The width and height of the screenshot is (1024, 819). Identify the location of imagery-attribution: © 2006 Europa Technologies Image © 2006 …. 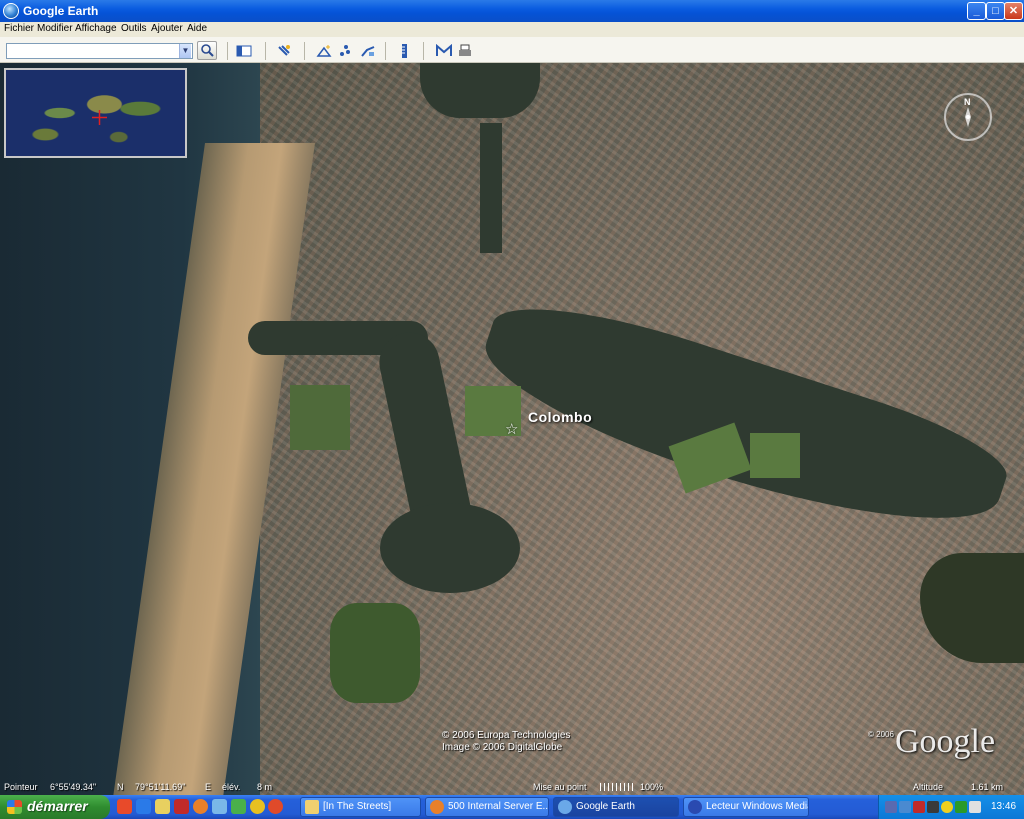
(506, 742).